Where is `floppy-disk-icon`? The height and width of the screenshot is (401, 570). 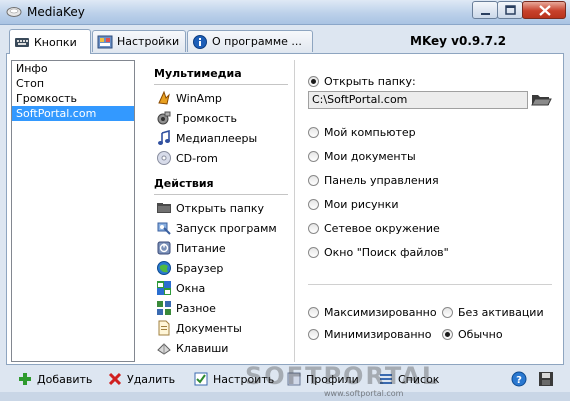
floppy-disk-icon is located at coordinates (546, 379).